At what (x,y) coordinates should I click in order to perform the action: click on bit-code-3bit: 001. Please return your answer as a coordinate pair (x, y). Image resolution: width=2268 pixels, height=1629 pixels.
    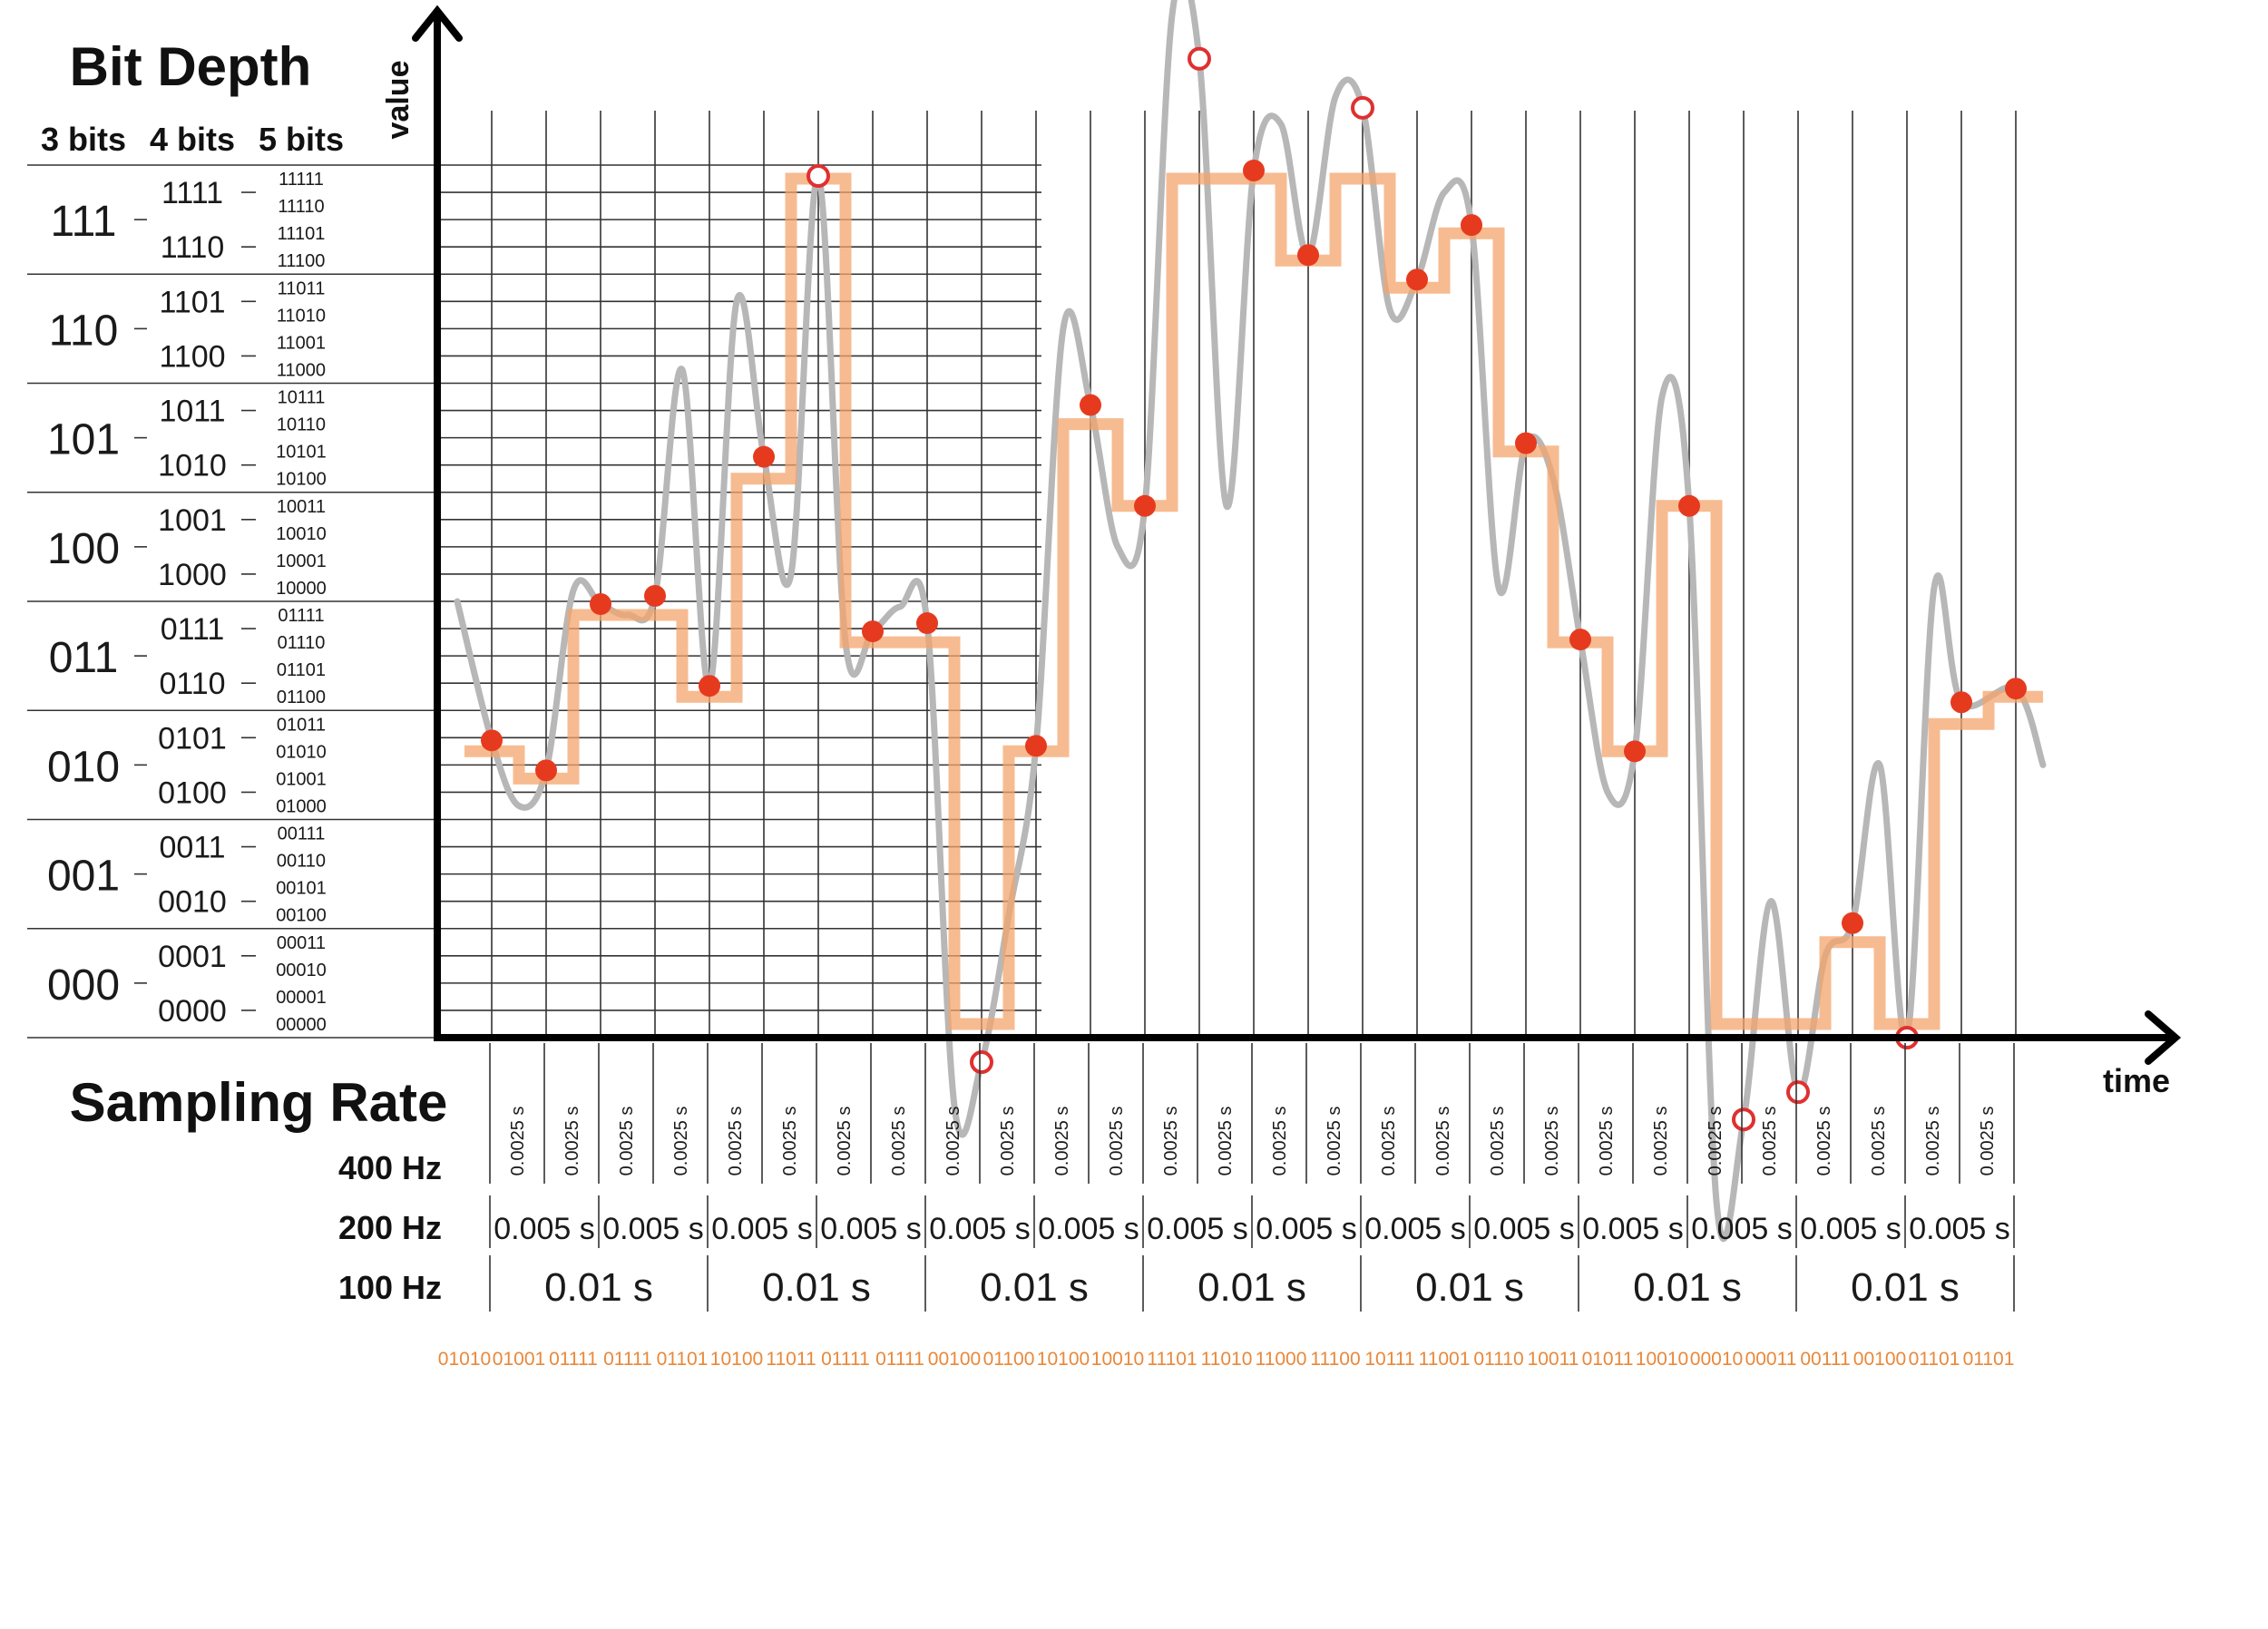
    Looking at the image, I should click on (84, 877).